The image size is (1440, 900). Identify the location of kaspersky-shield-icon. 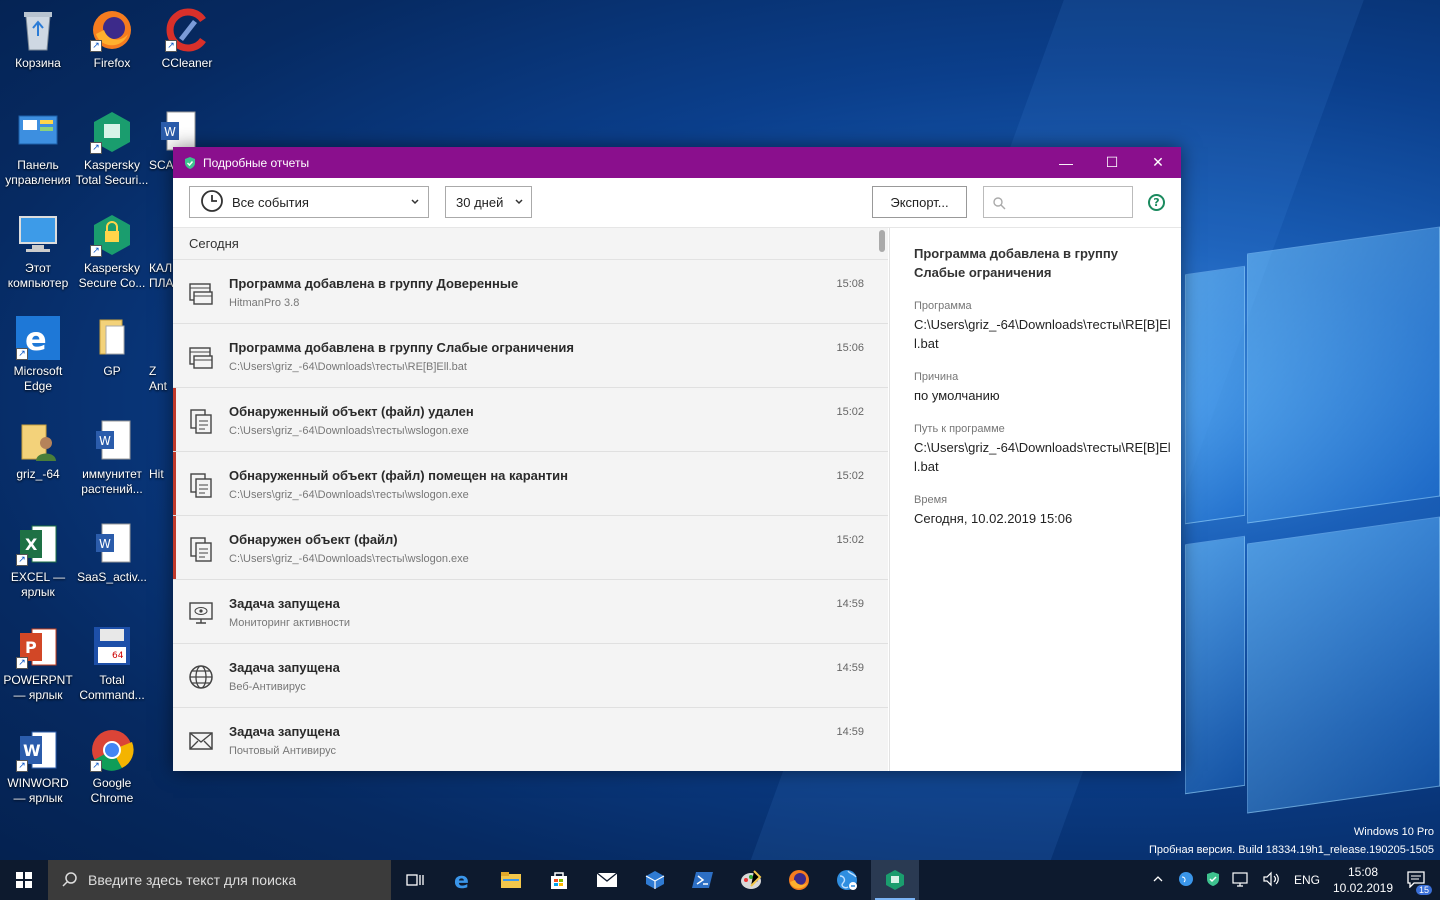
(190, 163).